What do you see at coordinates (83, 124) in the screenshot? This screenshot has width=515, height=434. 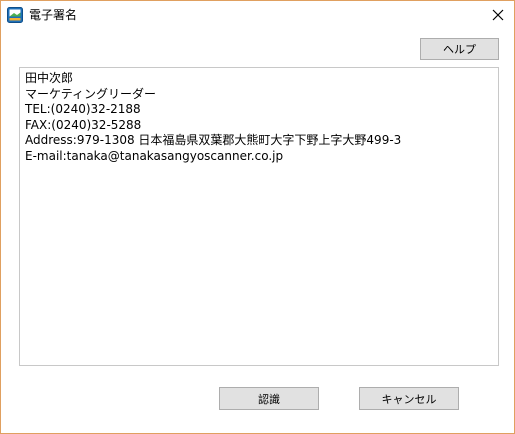 I see `signature-fax: FAX:(0240)32-5288` at bounding box center [83, 124].